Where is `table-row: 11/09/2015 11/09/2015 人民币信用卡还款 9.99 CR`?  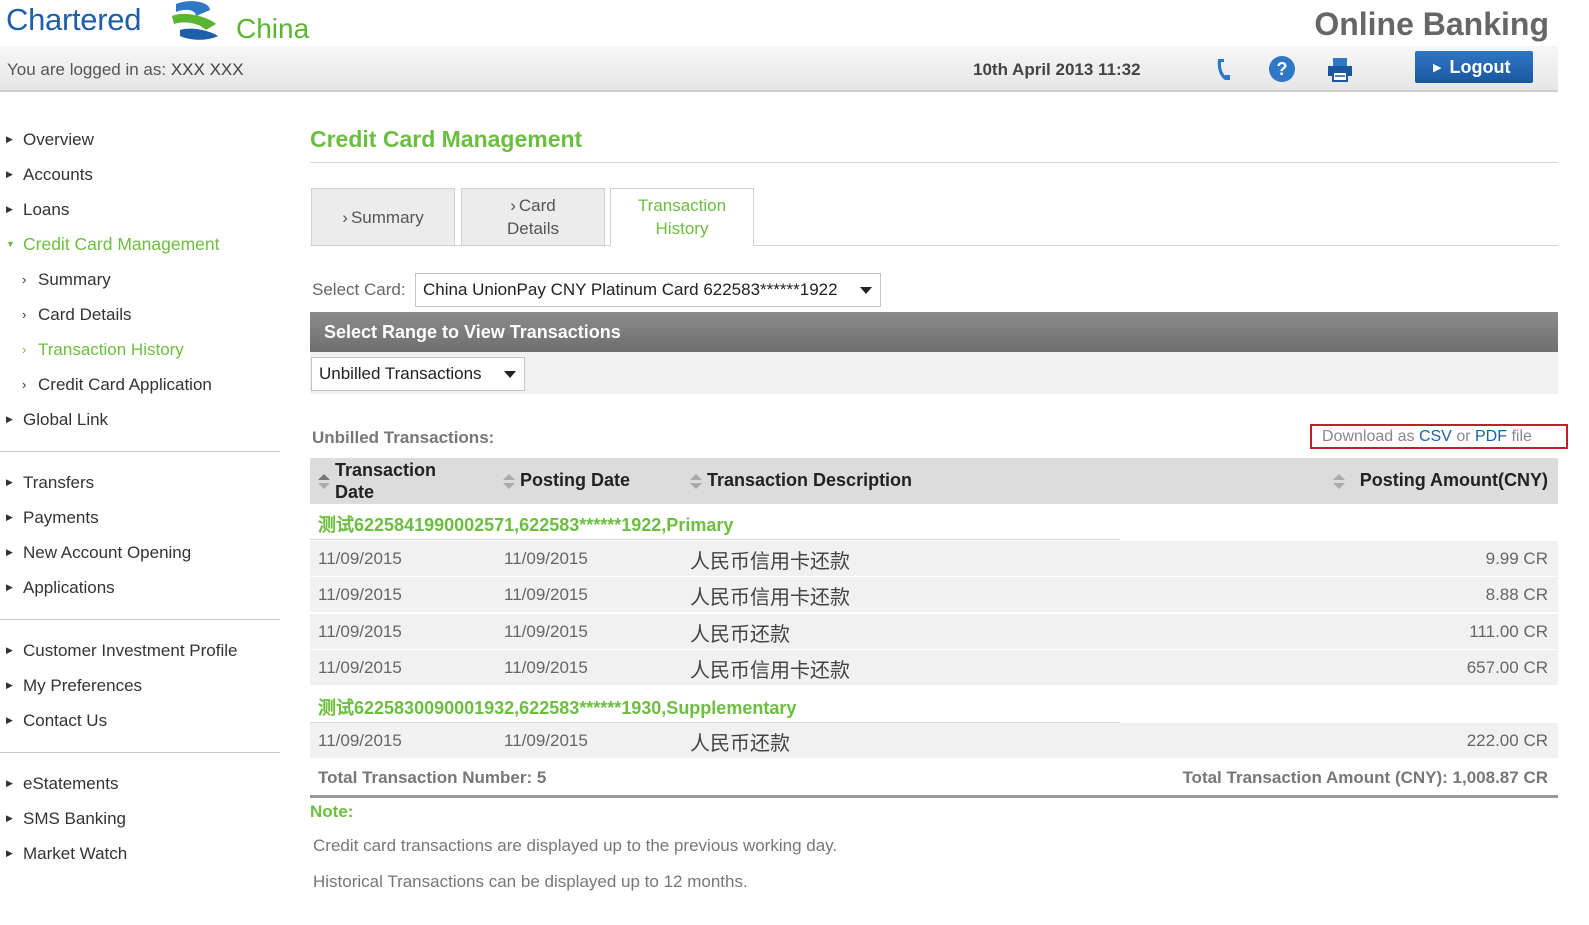 table-row: 11/09/2015 11/09/2015 人民币信用卡还款 9.99 CR is located at coordinates (934, 559).